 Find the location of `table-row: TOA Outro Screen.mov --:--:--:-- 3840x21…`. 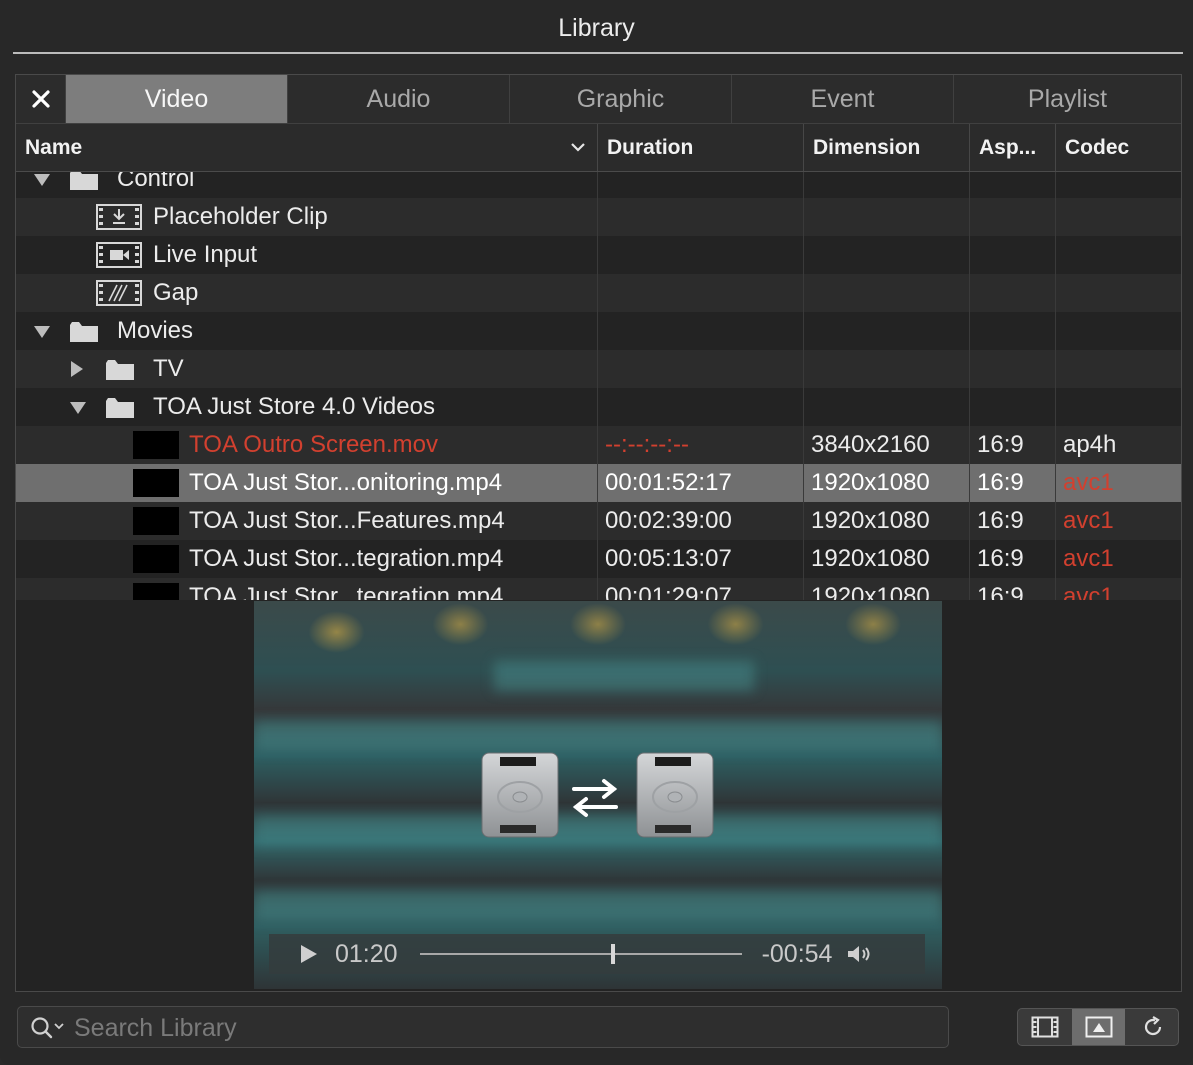

table-row: TOA Outro Screen.mov --:--:--:-- 3840x21… is located at coordinates (598, 445).